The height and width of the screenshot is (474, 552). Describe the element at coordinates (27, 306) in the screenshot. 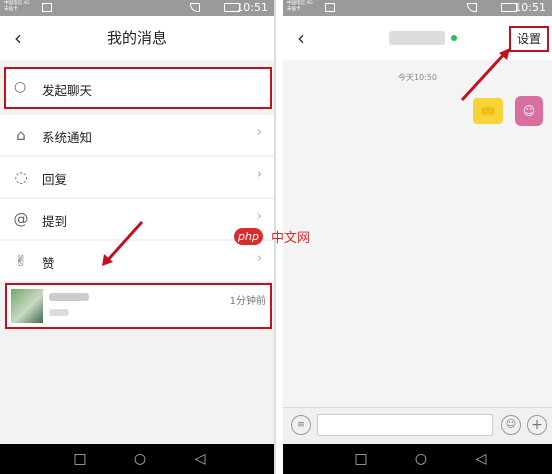

I see `avatar` at that location.